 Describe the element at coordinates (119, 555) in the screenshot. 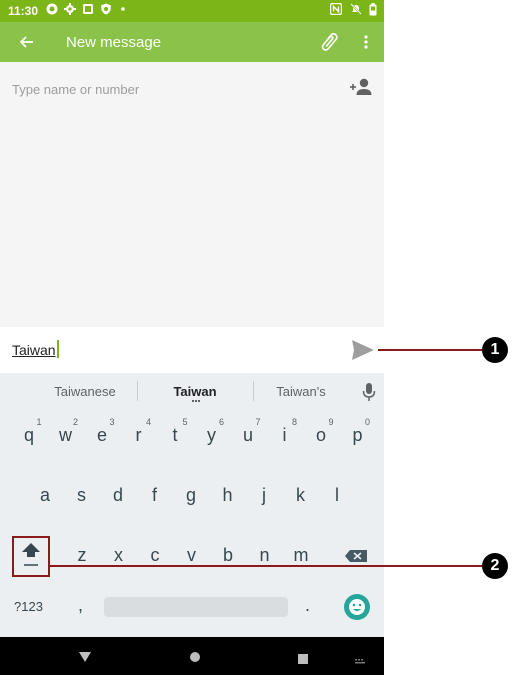

I see `key-x: x` at that location.